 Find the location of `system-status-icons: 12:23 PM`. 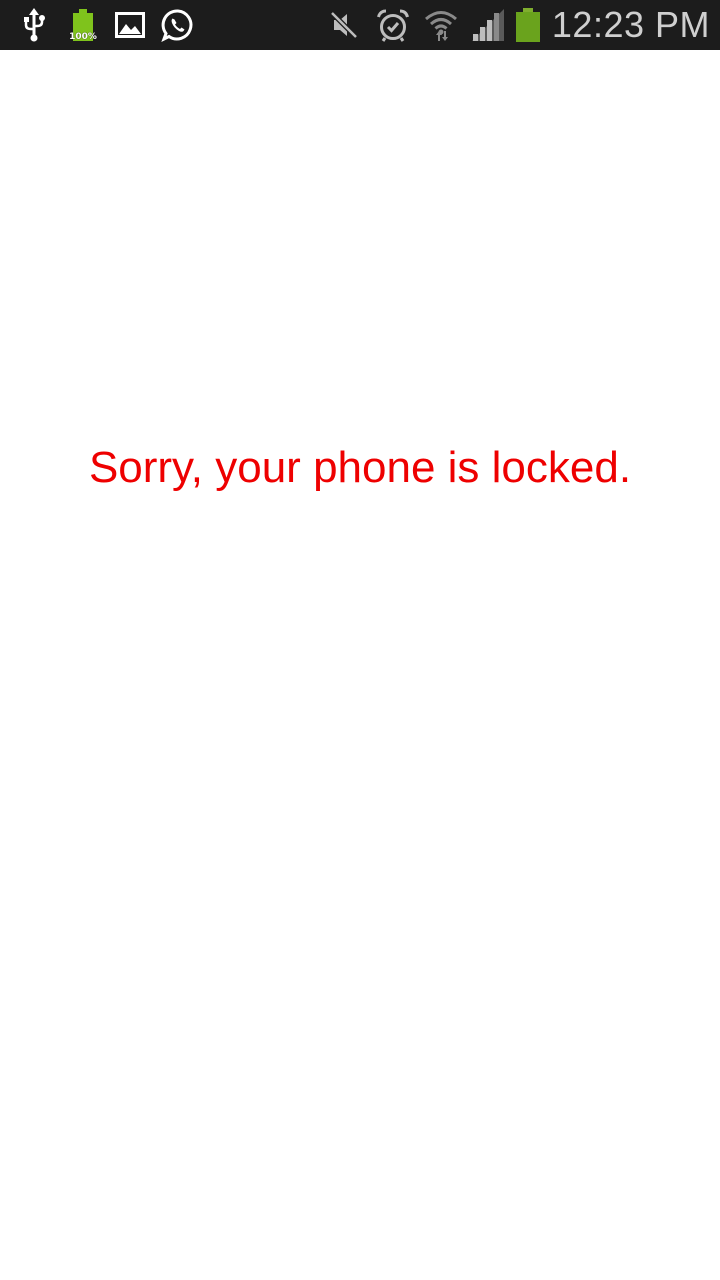

system-status-icons: 12:23 PM is located at coordinates (523, 25).